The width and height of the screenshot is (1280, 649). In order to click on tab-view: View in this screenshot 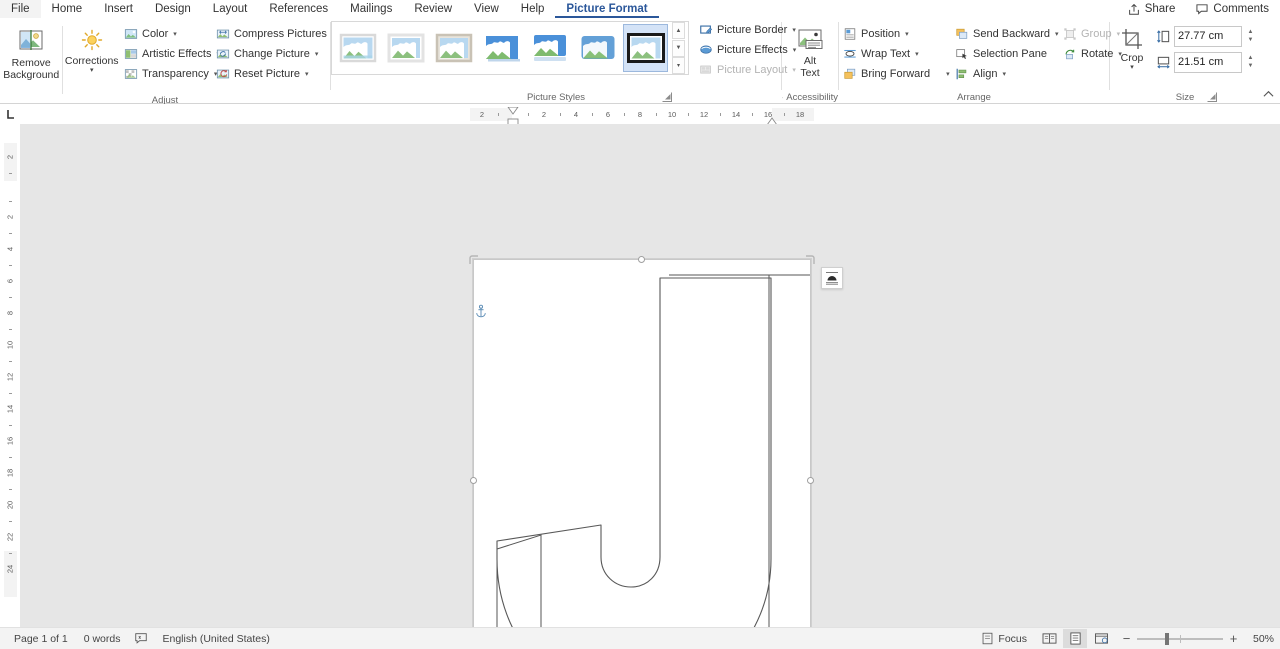, I will do `click(486, 9)`.